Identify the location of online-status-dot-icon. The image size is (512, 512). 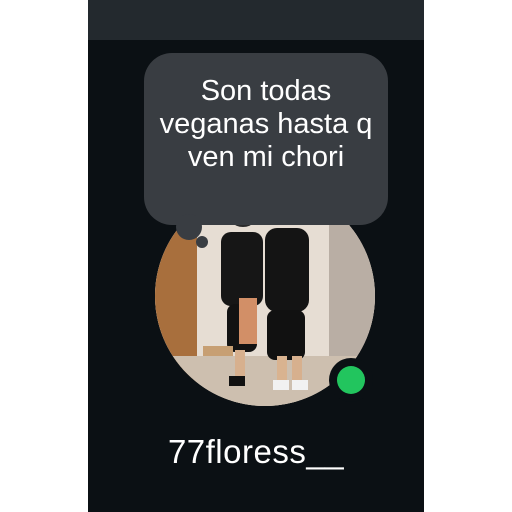
(351, 380).